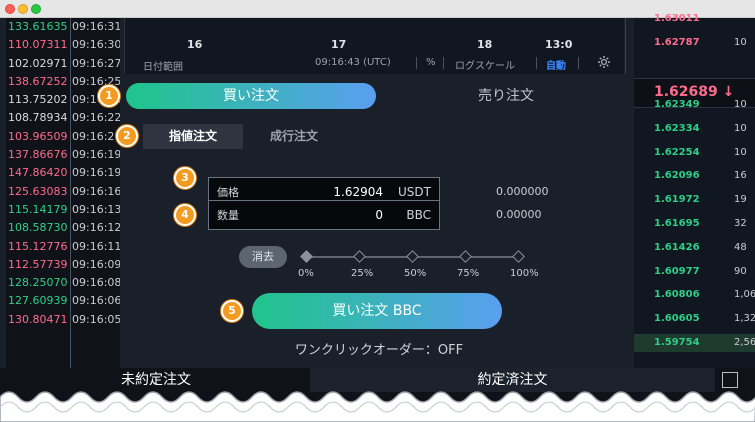 This screenshot has width=755, height=422. I want to click on trade-price: 125.63083, so click(38, 191).